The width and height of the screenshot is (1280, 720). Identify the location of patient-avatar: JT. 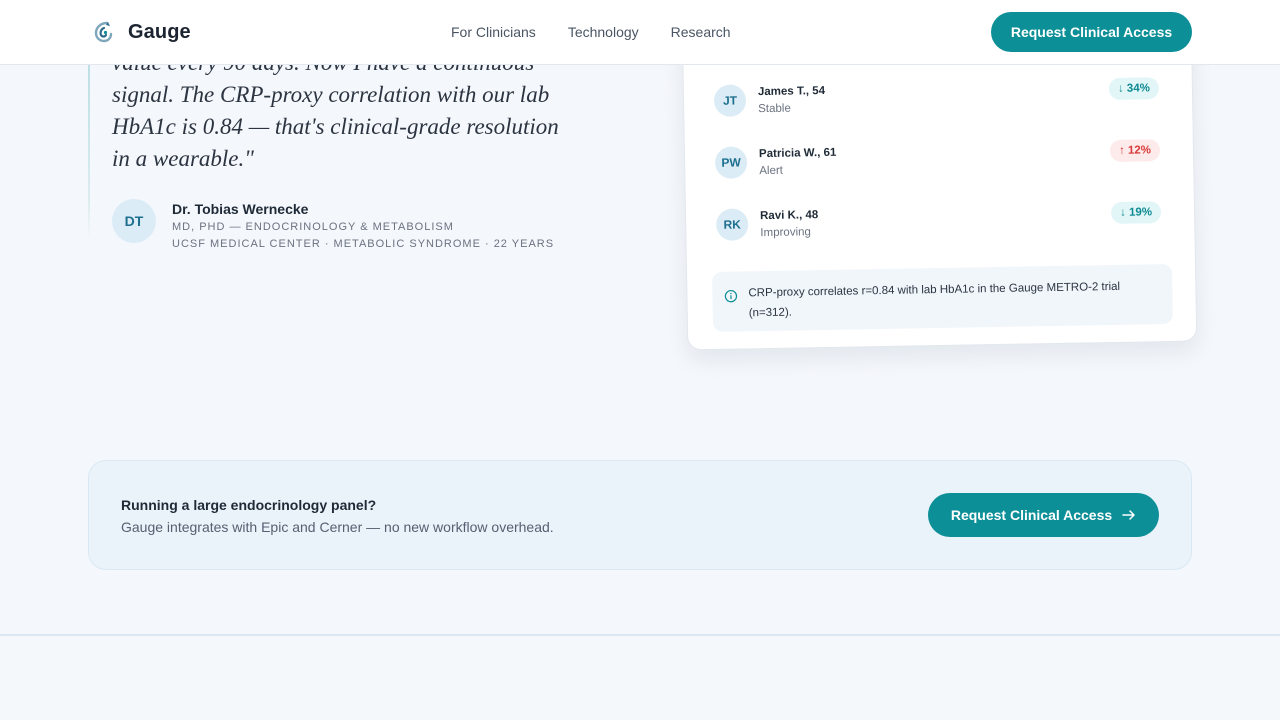
(730, 100).